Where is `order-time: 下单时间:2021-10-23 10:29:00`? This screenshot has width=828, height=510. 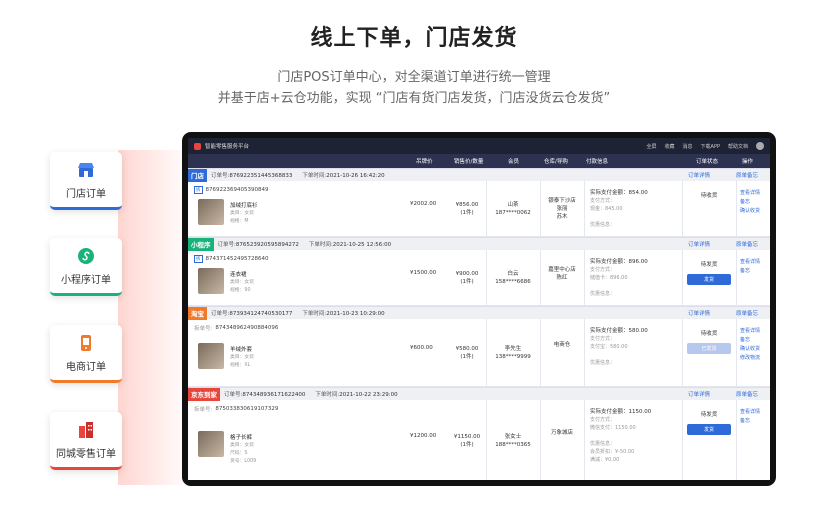
order-time: 下单时间:2021-10-23 10:29:00 is located at coordinates (343, 314).